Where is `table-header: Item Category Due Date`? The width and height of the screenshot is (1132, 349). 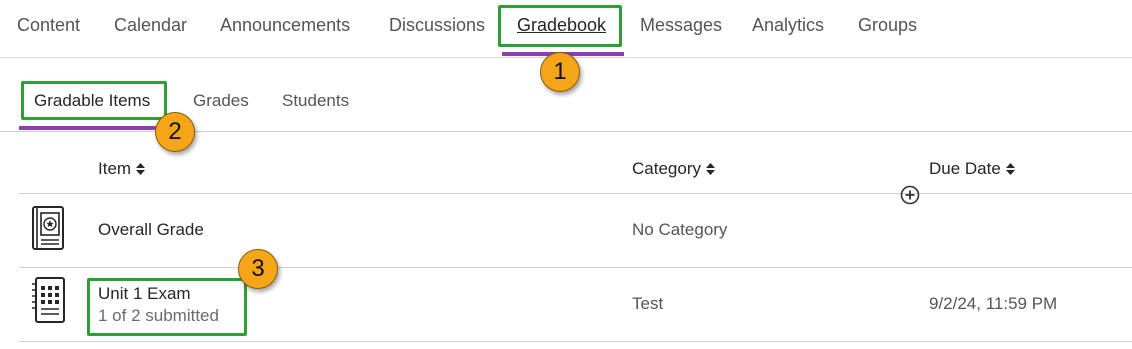 table-header: Item Category Due Date is located at coordinates (575, 172).